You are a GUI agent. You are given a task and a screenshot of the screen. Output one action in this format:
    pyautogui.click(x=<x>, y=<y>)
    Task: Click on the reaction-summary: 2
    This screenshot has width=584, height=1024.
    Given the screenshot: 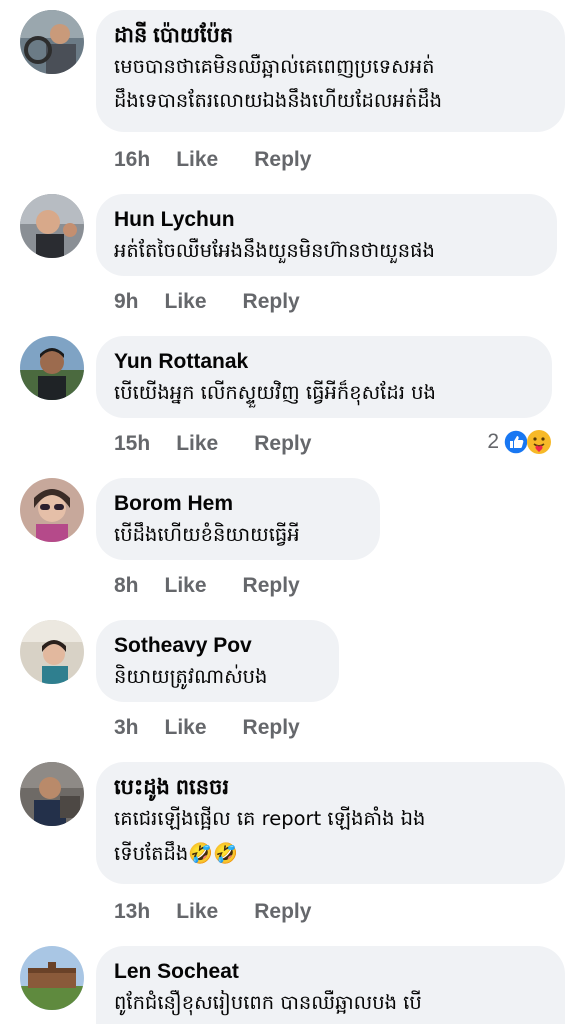 What is the action you would take?
    pyautogui.click(x=519, y=442)
    